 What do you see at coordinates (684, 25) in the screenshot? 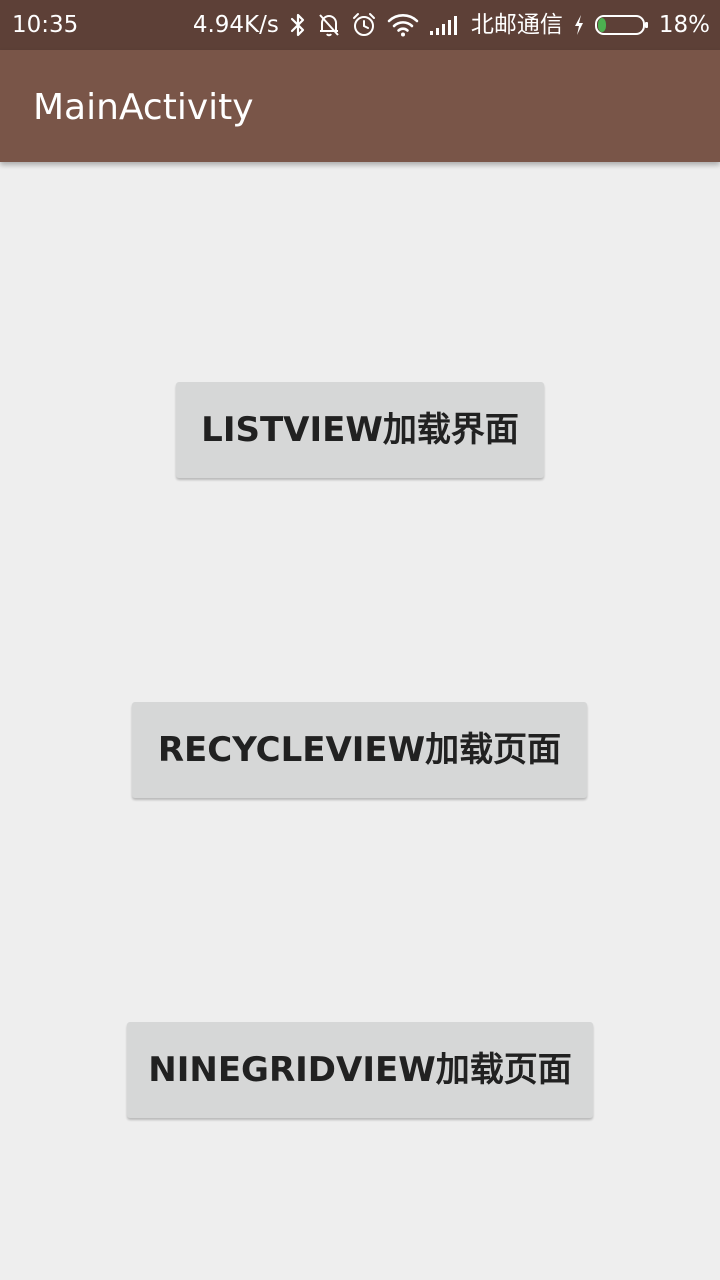
I see `battery-percent: 18%` at bounding box center [684, 25].